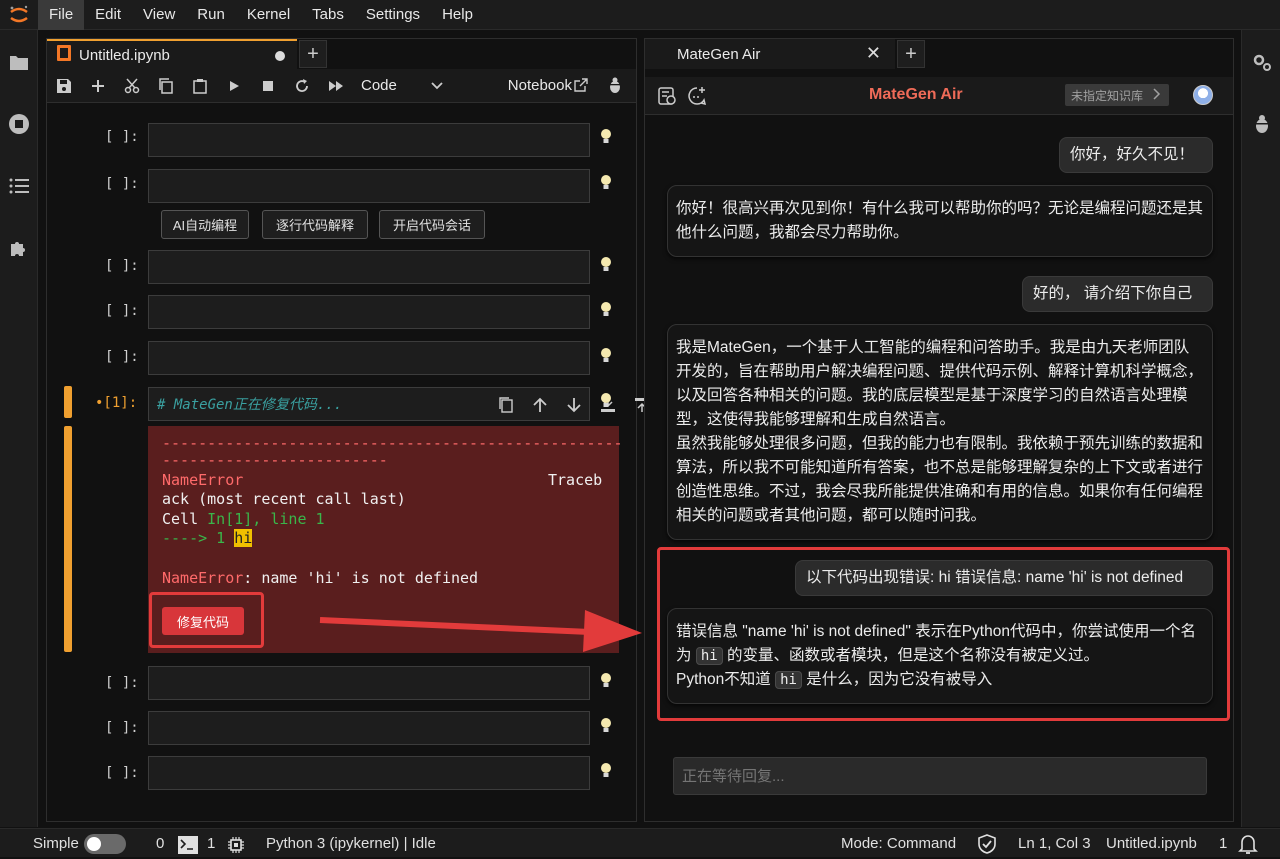 Image resolution: width=1280 pixels, height=859 pixels. What do you see at coordinates (328, 15) in the screenshot?
I see `menu-tabs: Tabs` at bounding box center [328, 15].